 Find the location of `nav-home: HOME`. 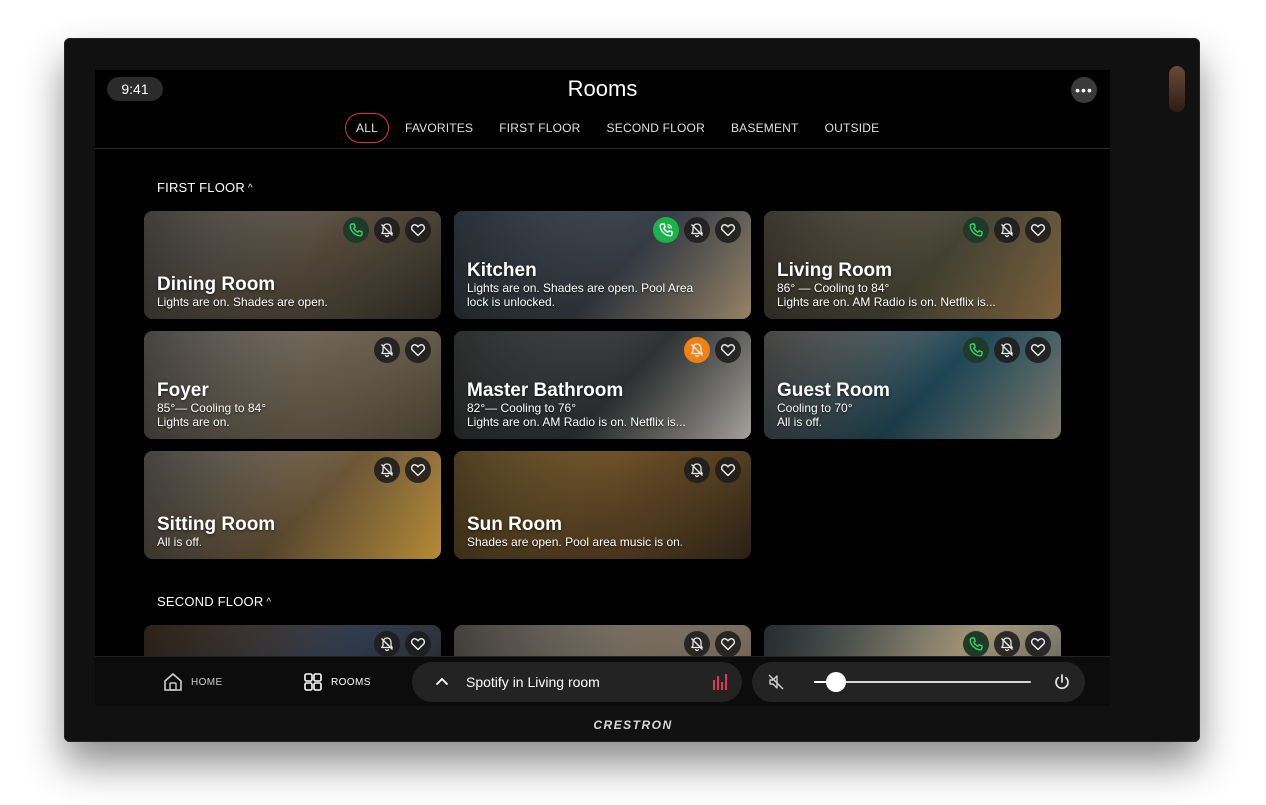

nav-home: HOME is located at coordinates (193, 681).